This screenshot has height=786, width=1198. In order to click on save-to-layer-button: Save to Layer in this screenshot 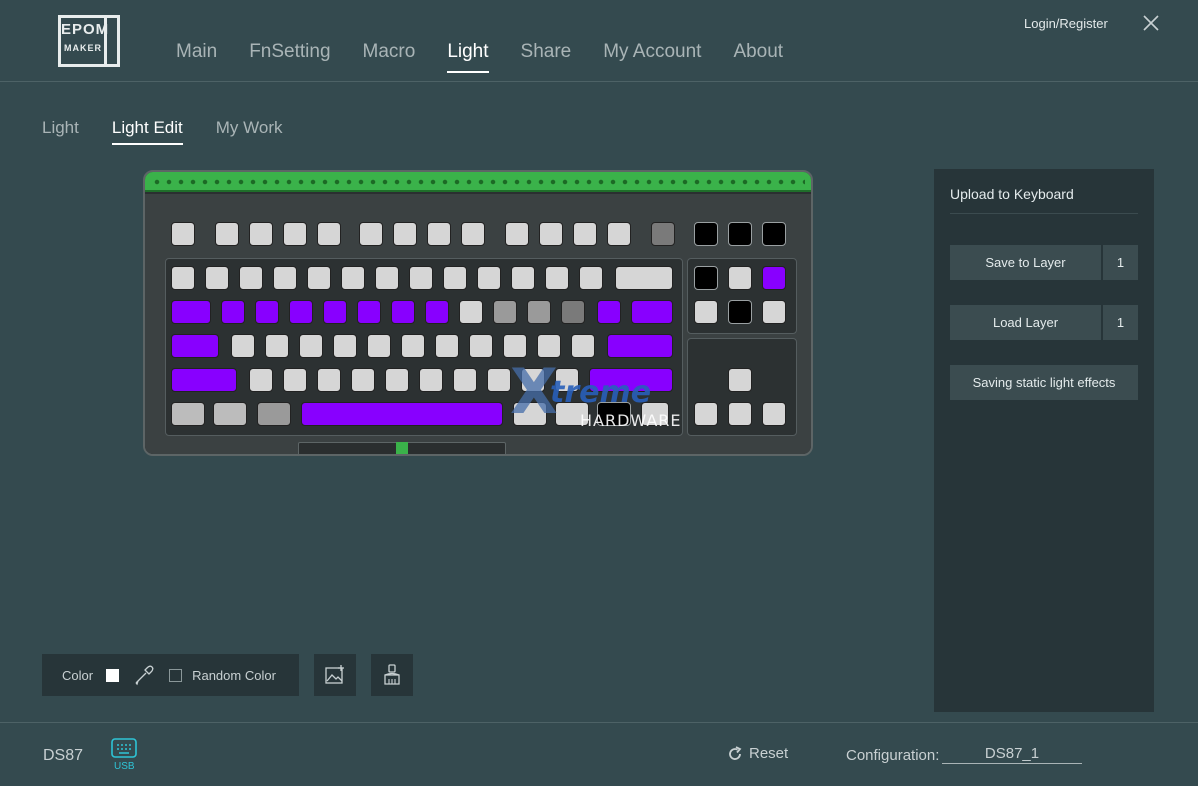, I will do `click(1025, 262)`.